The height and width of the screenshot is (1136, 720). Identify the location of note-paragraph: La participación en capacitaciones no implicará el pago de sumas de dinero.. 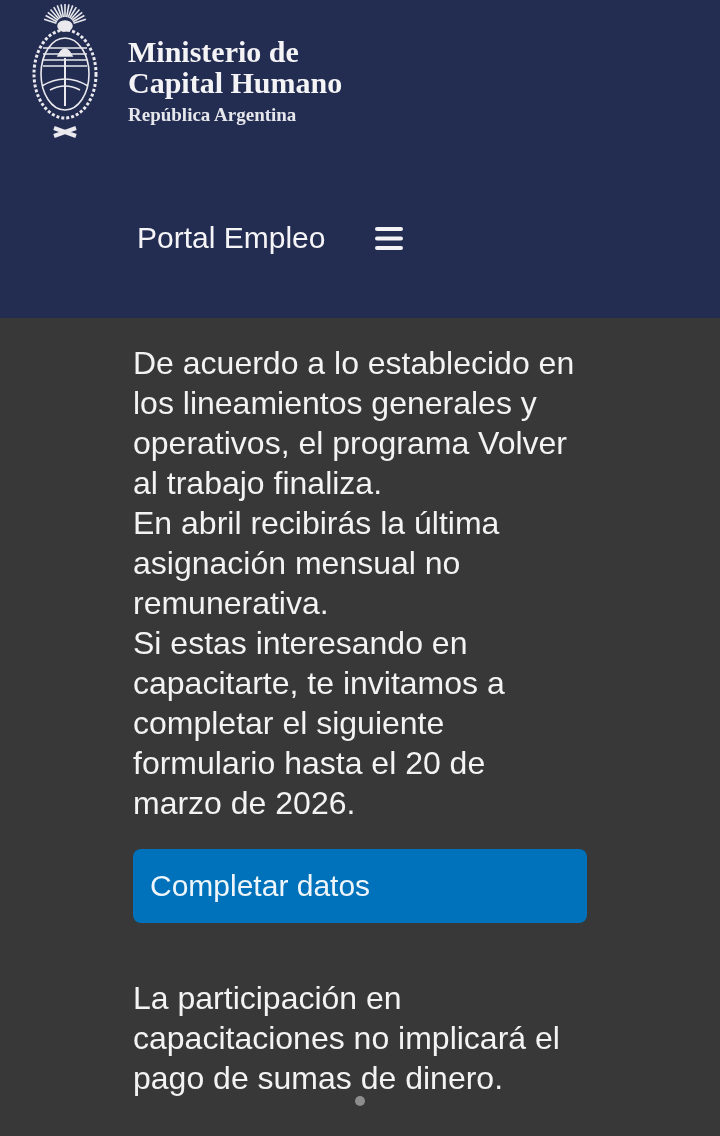
(347, 1038).